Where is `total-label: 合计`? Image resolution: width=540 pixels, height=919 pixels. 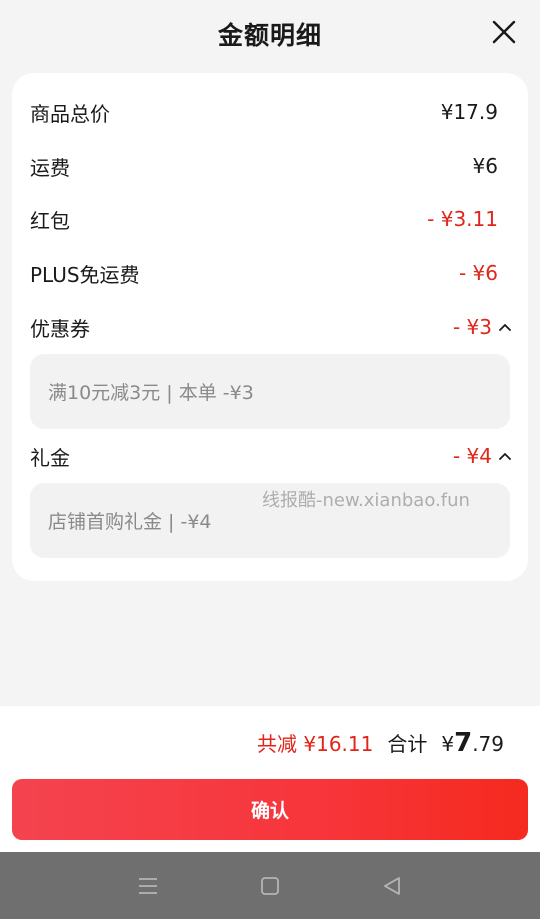 total-label: 合计 is located at coordinates (407, 744).